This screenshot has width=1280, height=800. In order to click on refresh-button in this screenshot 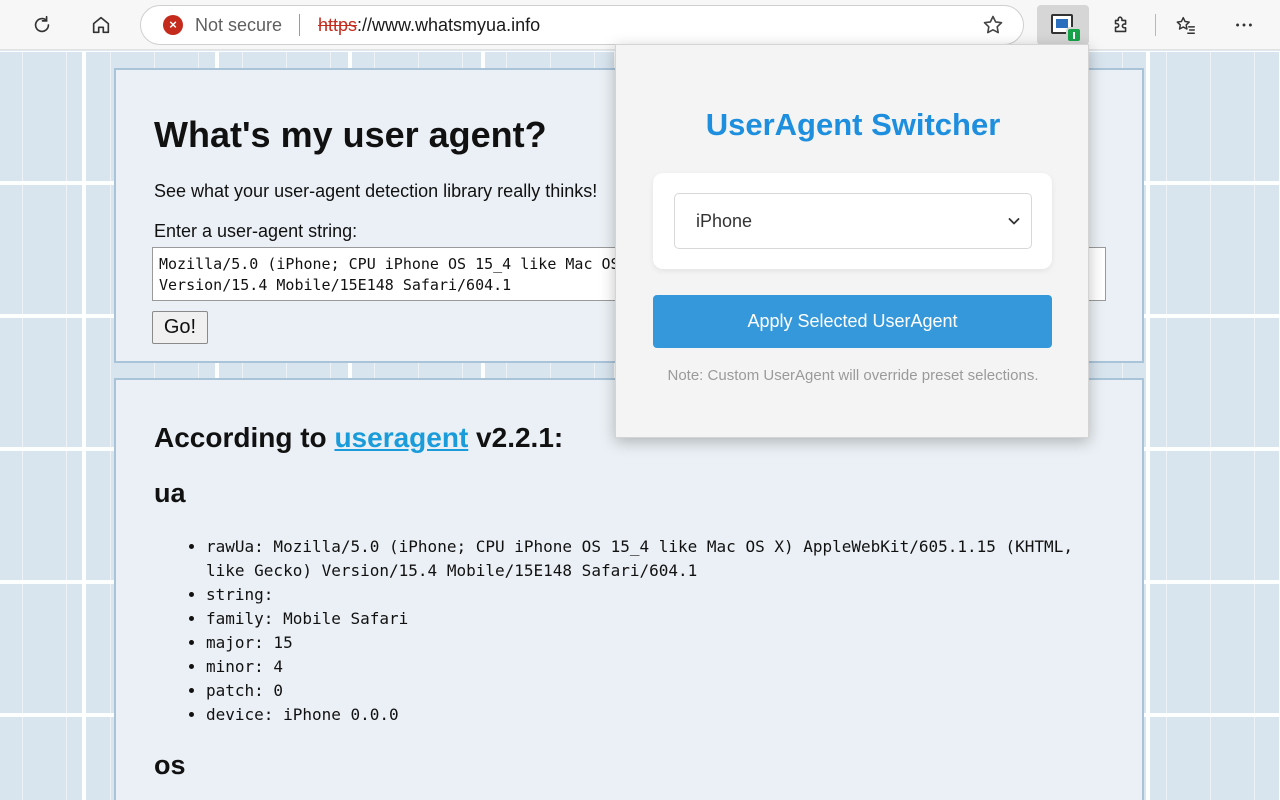, I will do `click(42, 25)`.